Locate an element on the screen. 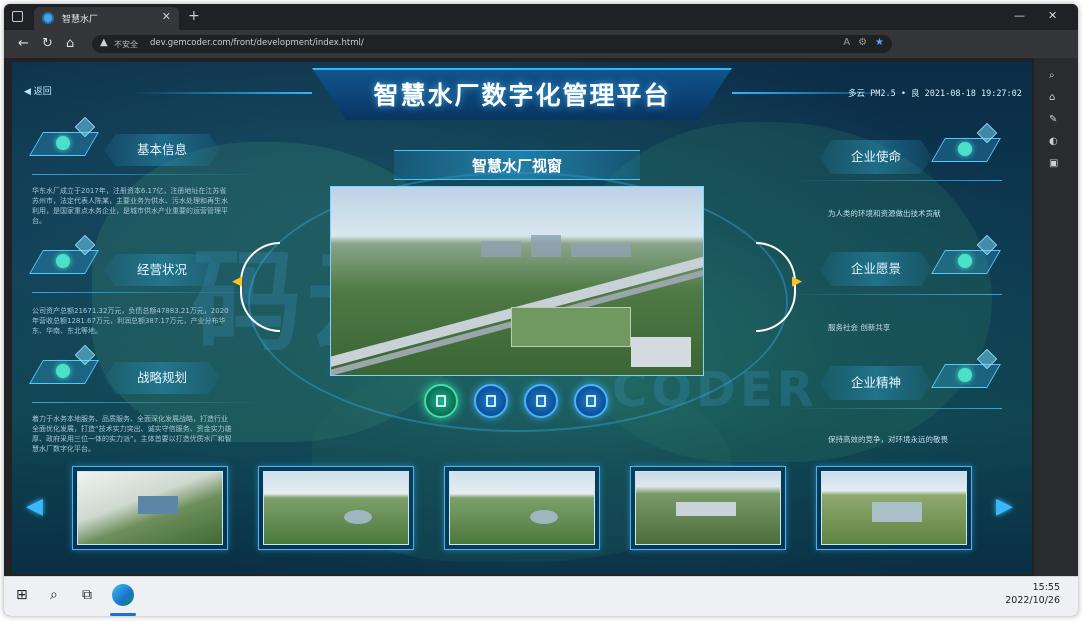 The height and width of the screenshot is (628, 1090). spirit-icon is located at coordinates (967, 370).